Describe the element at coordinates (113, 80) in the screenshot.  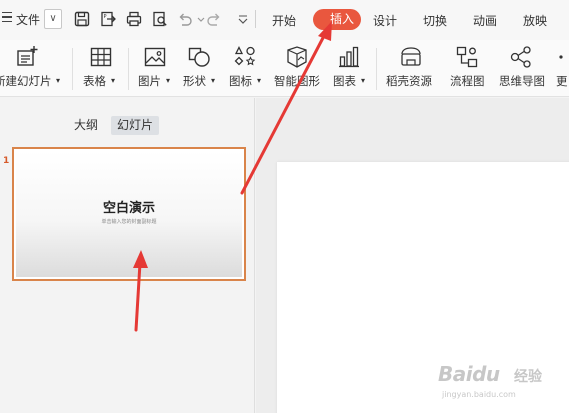
I see `table-dropdown-icon: ▾` at that location.